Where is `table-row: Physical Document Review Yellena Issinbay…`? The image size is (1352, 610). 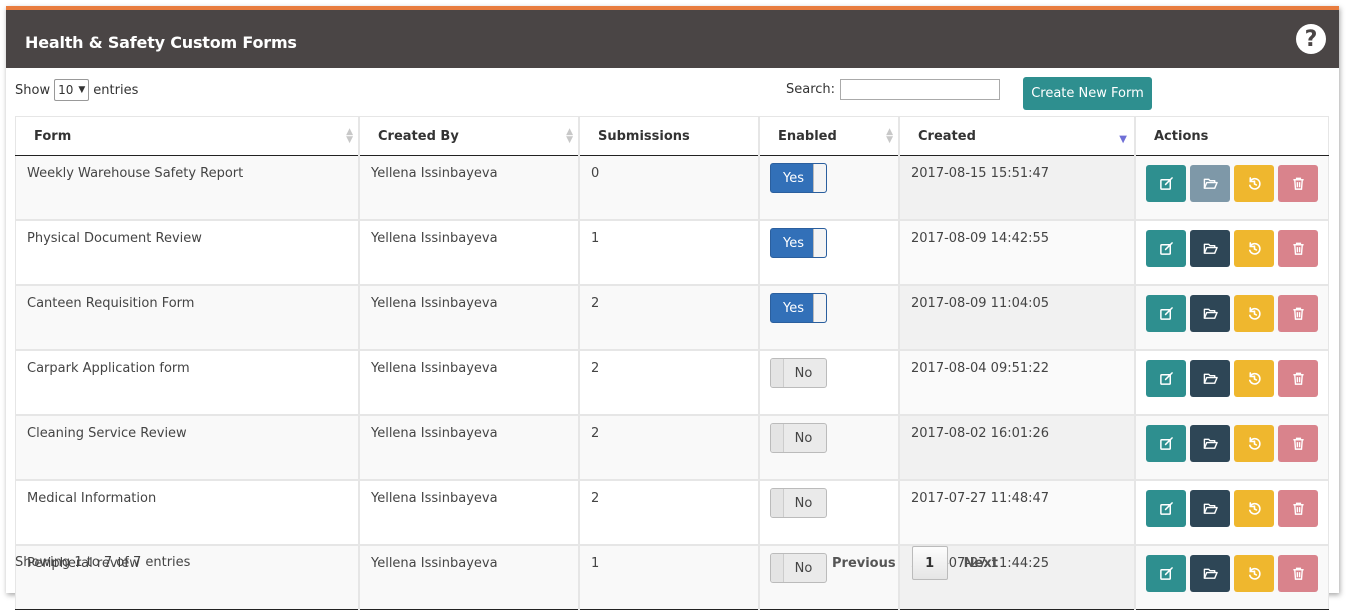
table-row: Physical Document Review Yellena Issinbay… is located at coordinates (672, 253).